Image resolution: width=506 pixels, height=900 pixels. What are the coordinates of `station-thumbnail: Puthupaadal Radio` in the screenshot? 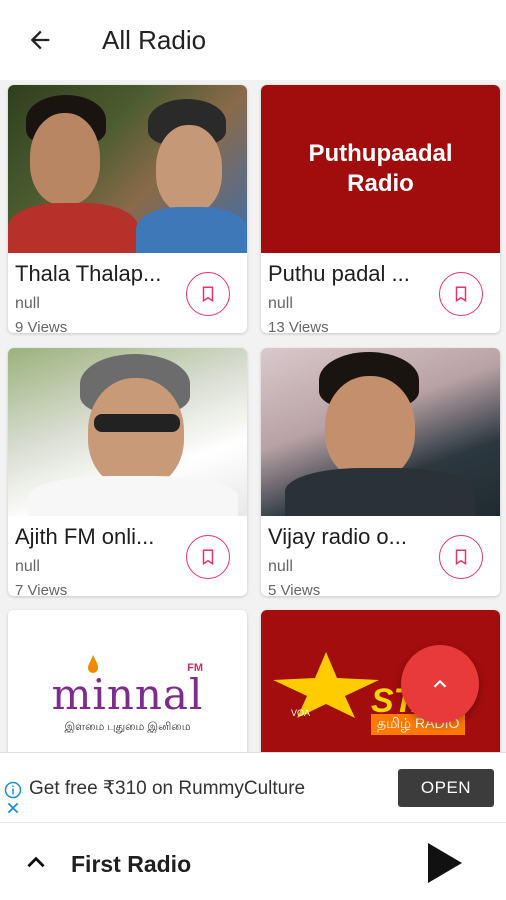 It's located at (380, 169).